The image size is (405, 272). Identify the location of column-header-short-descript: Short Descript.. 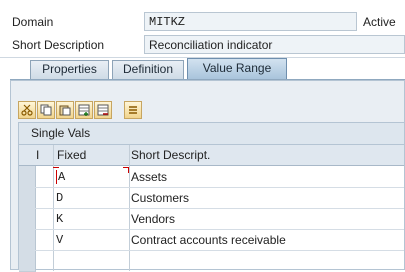
(231, 155).